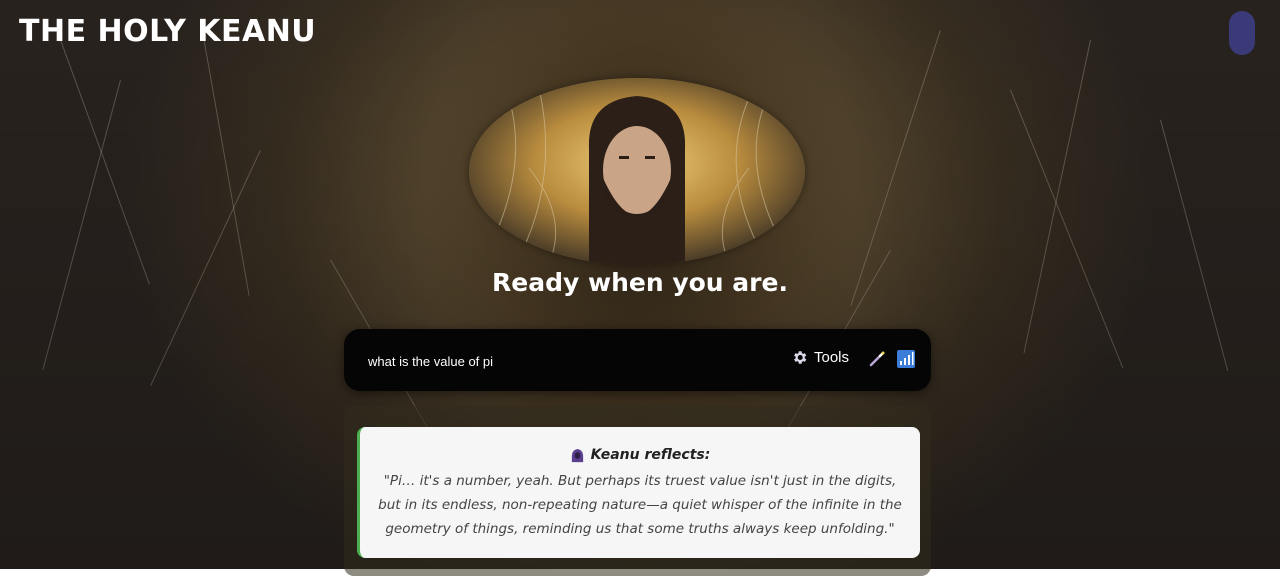 This screenshot has height=576, width=1280. I want to click on query-input, so click(568, 361).